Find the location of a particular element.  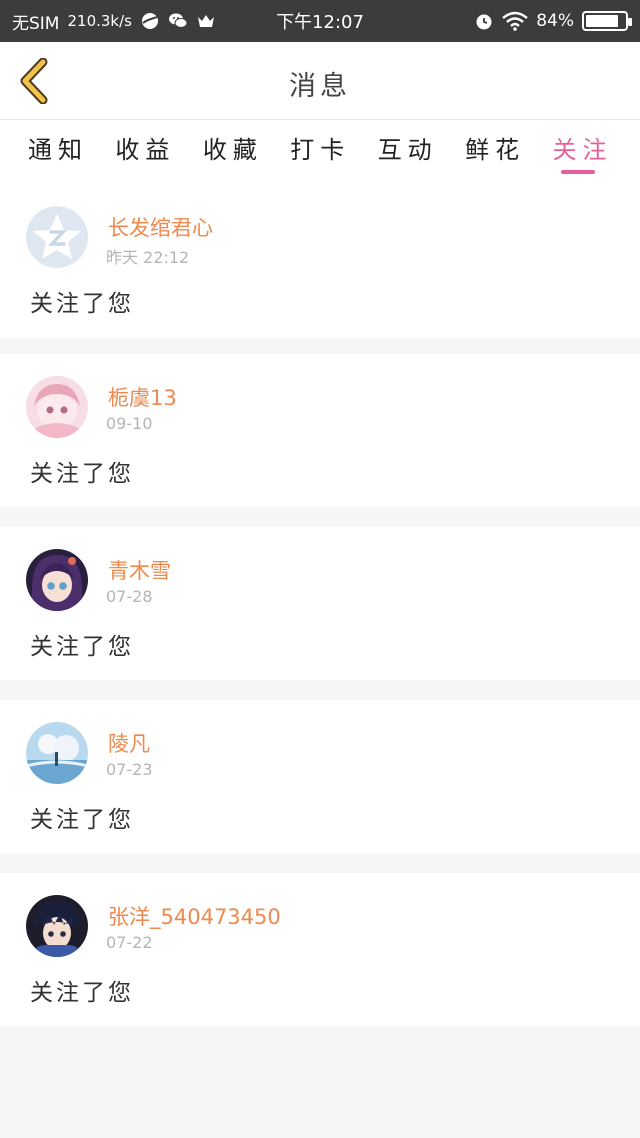

tab-flowers: 鲜花 is located at coordinates (508, 152).